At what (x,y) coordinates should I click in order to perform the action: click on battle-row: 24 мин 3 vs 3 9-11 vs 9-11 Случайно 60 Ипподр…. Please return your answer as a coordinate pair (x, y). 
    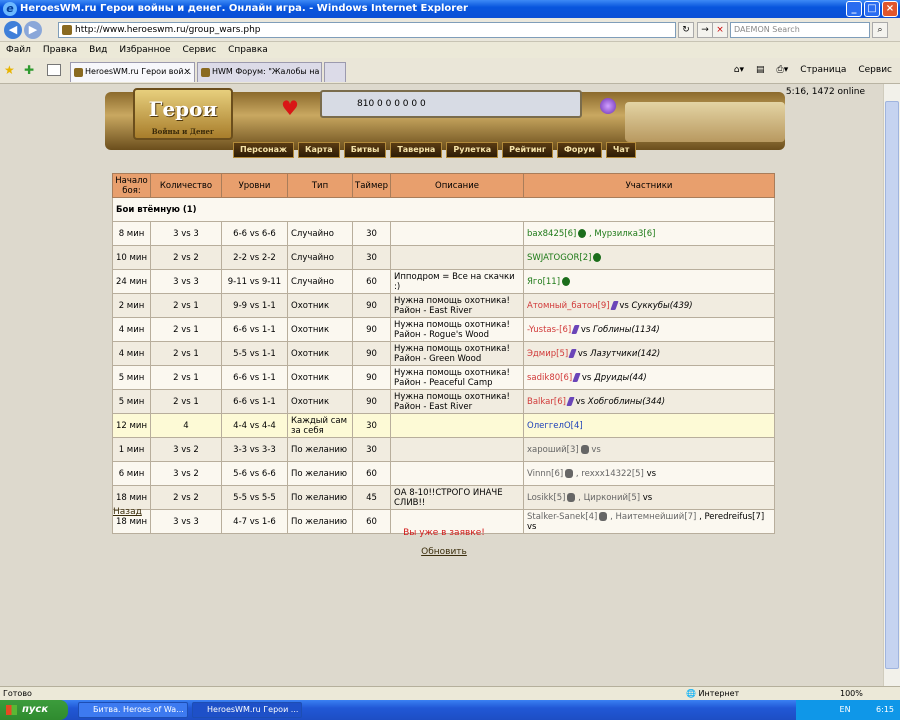
    Looking at the image, I should click on (443, 281).